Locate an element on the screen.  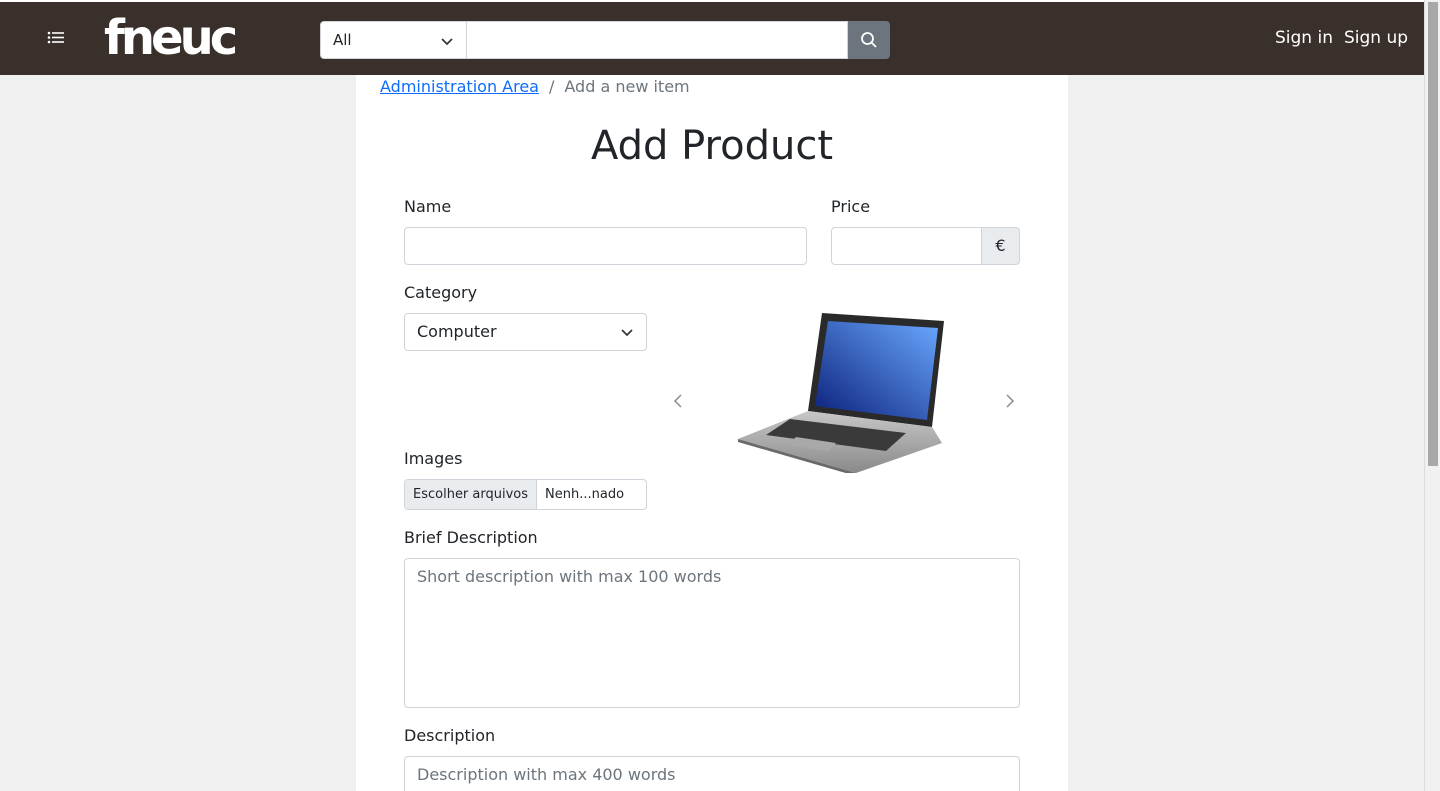
carousel-prev-button is located at coordinates (678, 401).